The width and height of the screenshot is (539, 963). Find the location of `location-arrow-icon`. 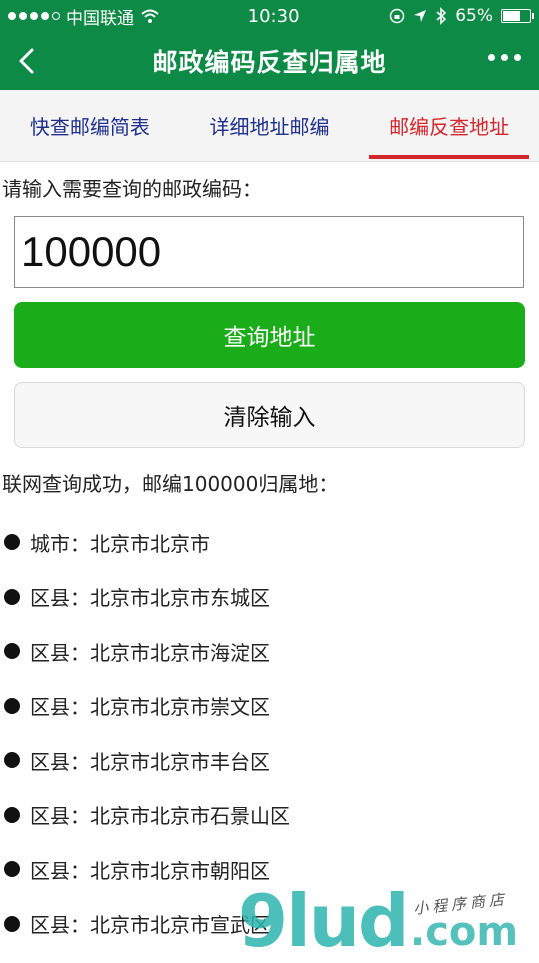

location-arrow-icon is located at coordinates (420, 16).